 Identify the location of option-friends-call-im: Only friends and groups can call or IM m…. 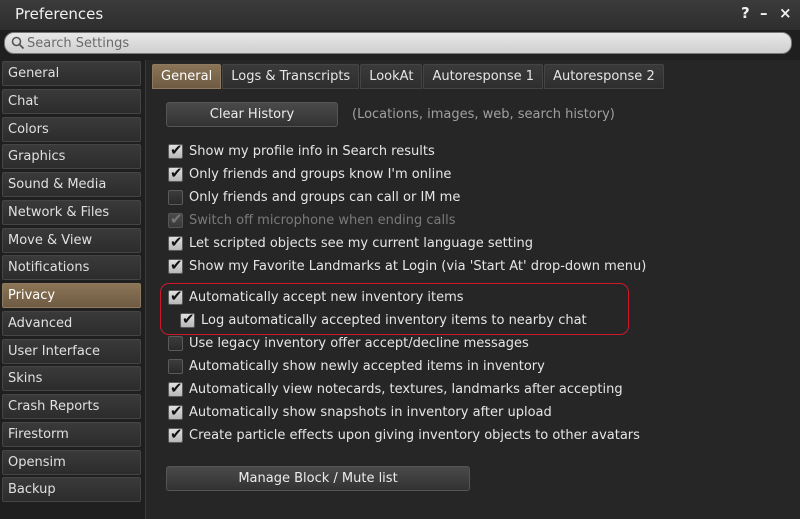
(314, 197).